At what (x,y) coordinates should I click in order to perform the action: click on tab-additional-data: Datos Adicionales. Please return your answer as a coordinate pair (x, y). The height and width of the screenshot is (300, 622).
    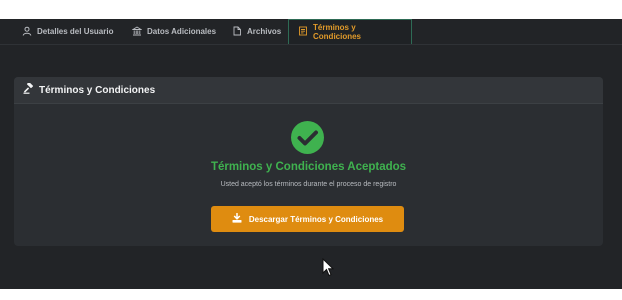
    Looking at the image, I should click on (174, 31).